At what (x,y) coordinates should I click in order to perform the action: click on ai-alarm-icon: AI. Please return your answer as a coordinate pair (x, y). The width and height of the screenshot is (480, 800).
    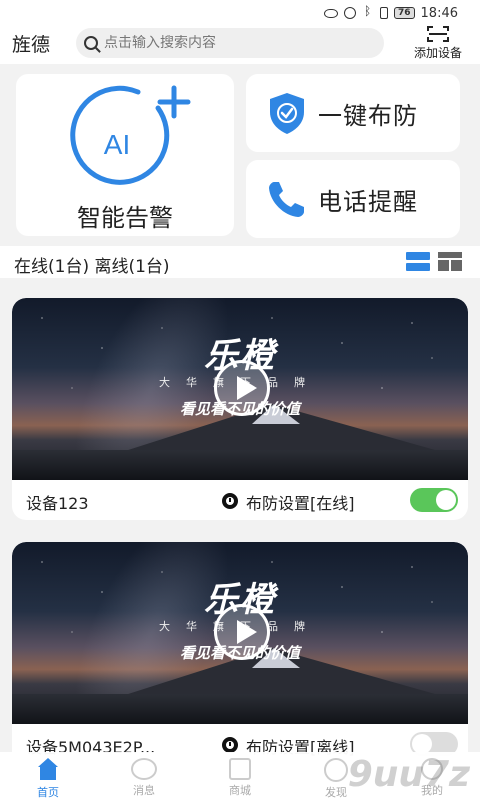
    Looking at the image, I should click on (130, 135).